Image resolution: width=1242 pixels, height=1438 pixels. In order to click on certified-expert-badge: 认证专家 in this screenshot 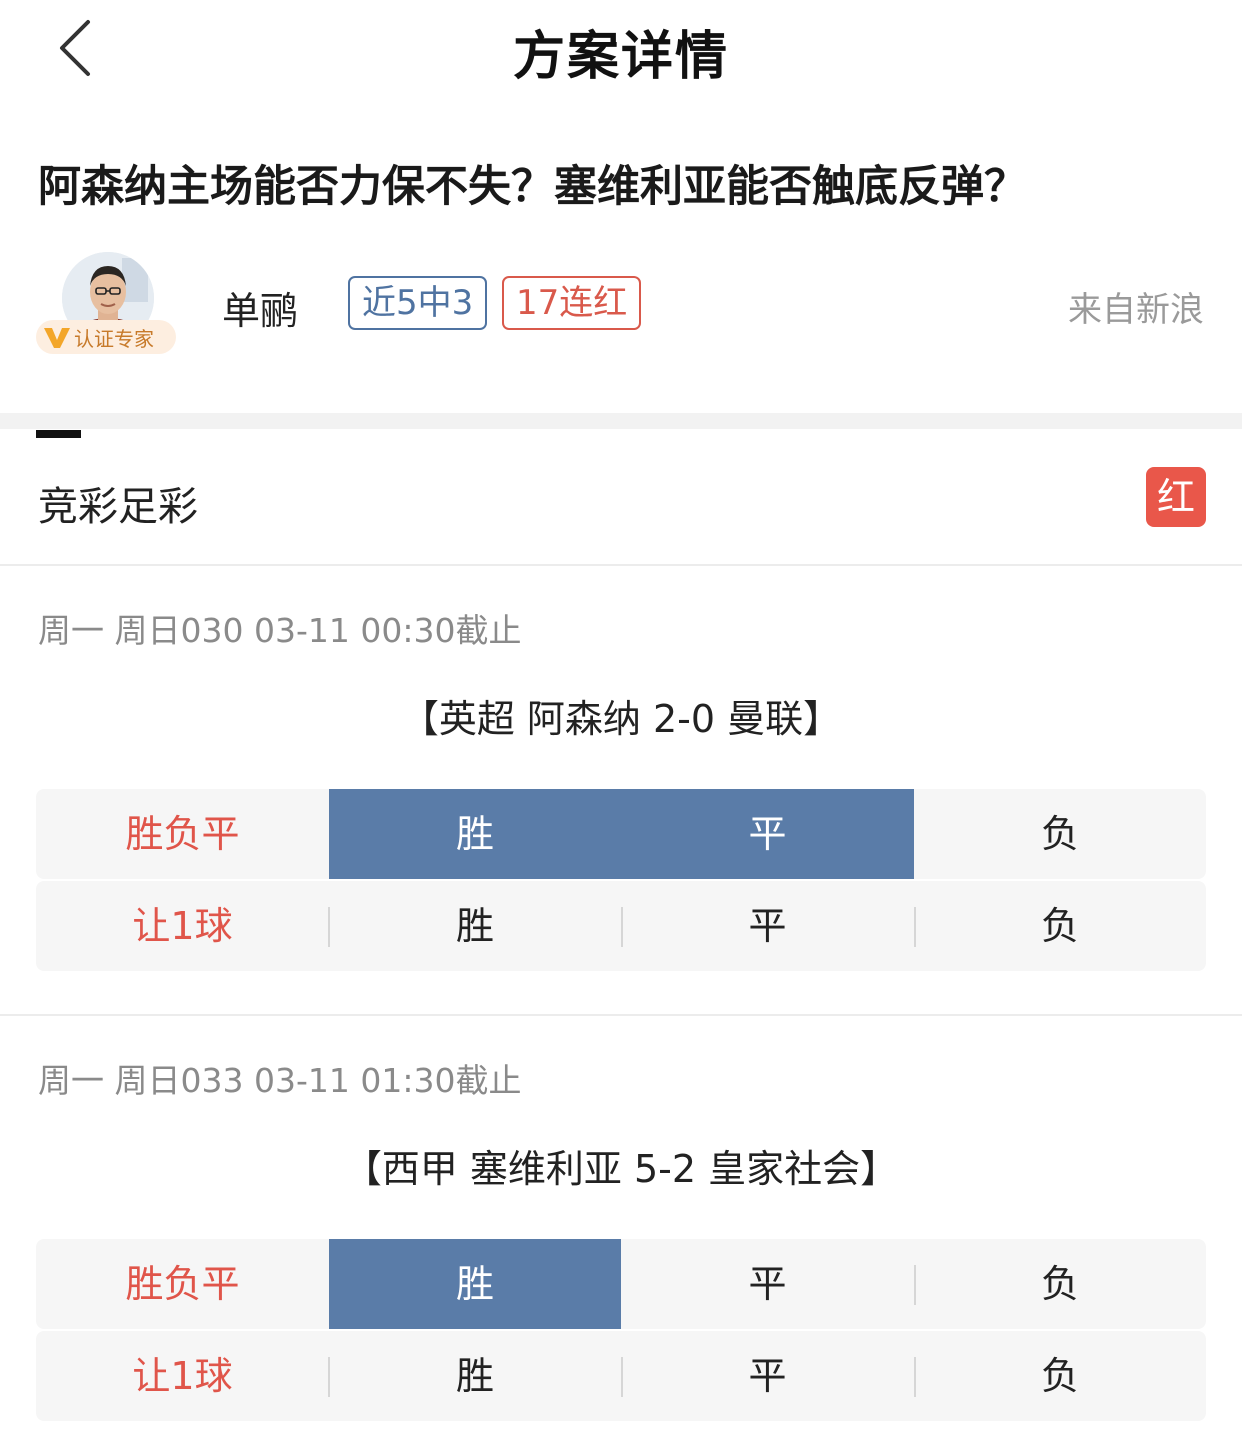, I will do `click(106, 337)`.